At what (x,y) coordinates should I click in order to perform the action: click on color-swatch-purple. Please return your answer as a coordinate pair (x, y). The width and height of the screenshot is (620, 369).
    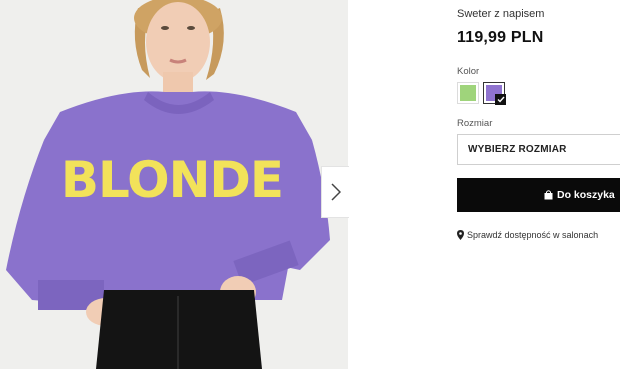
    Looking at the image, I should click on (494, 93).